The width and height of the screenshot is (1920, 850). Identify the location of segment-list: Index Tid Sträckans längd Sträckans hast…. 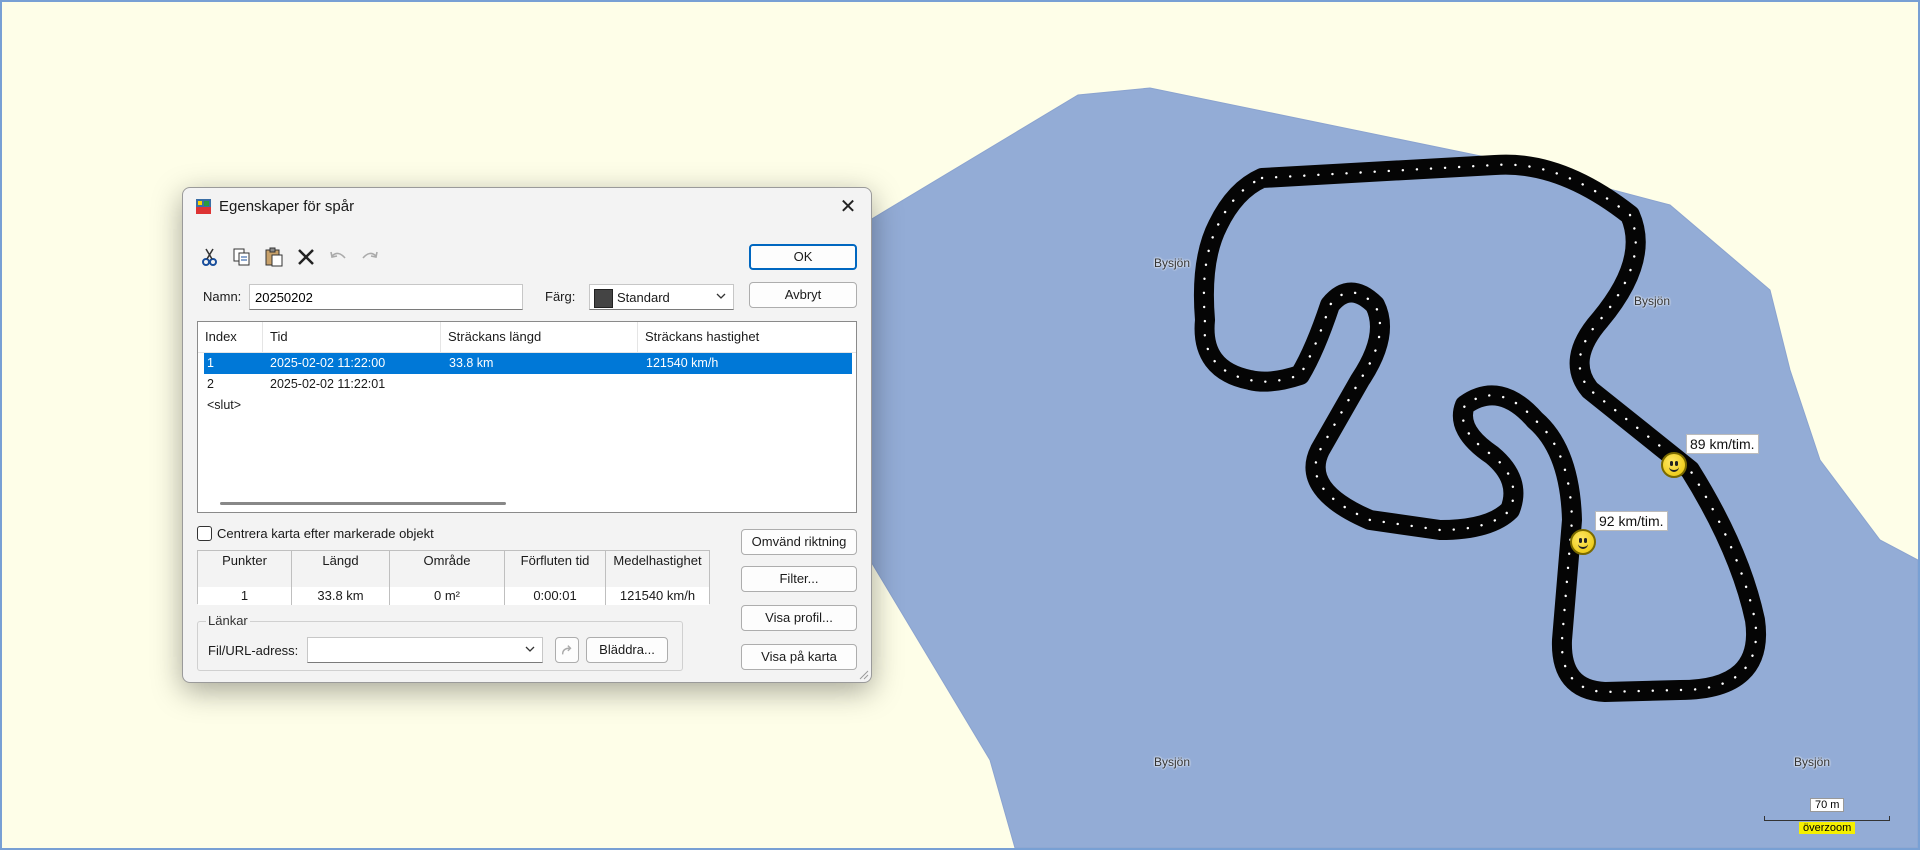
(527, 417).